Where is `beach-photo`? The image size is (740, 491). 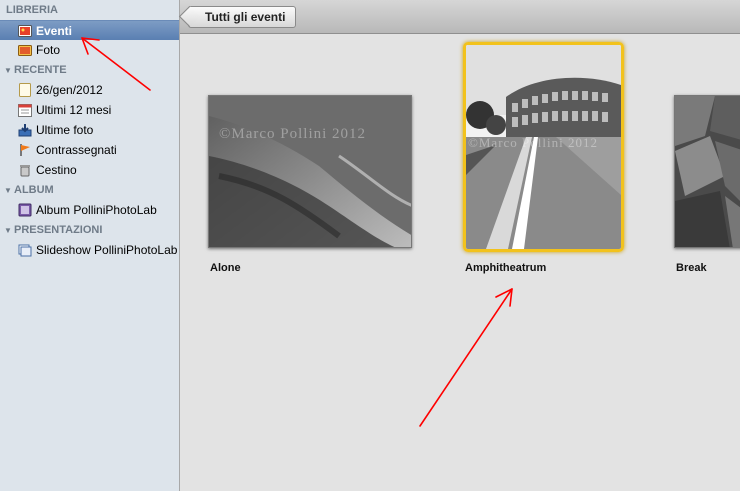 beach-photo is located at coordinates (310, 171).